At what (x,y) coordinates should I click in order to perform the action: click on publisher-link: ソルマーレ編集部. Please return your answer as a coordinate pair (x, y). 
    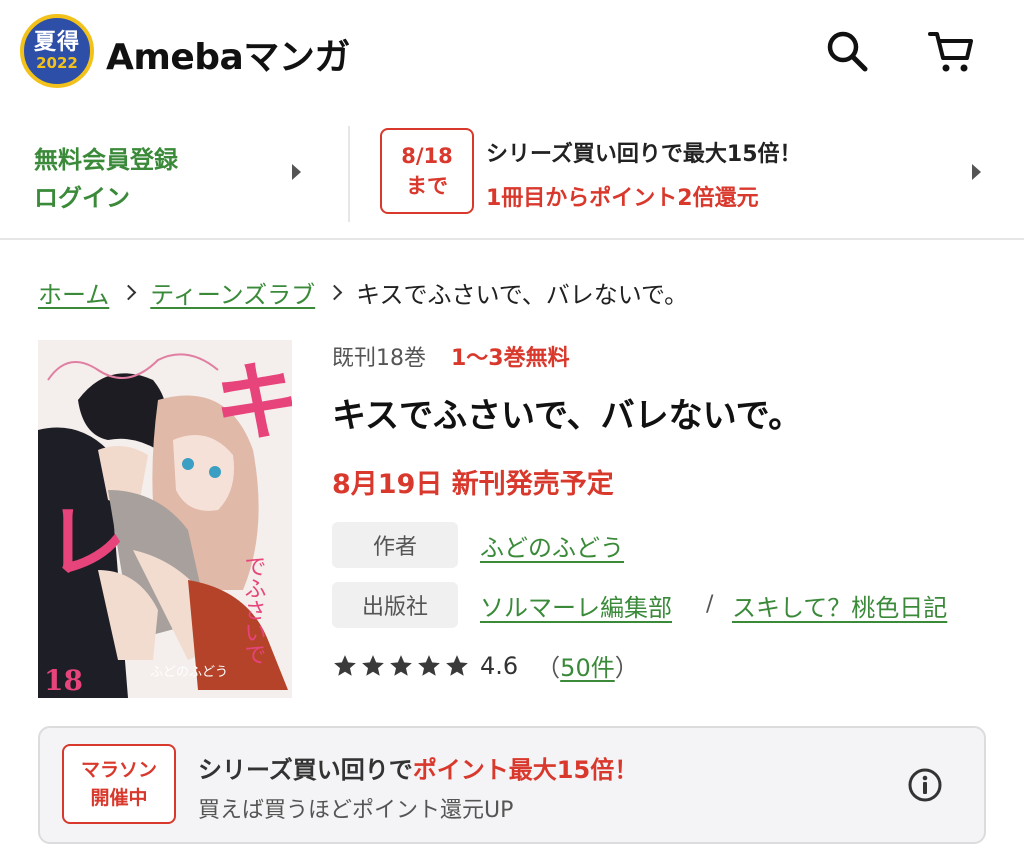
    Looking at the image, I should click on (576, 605).